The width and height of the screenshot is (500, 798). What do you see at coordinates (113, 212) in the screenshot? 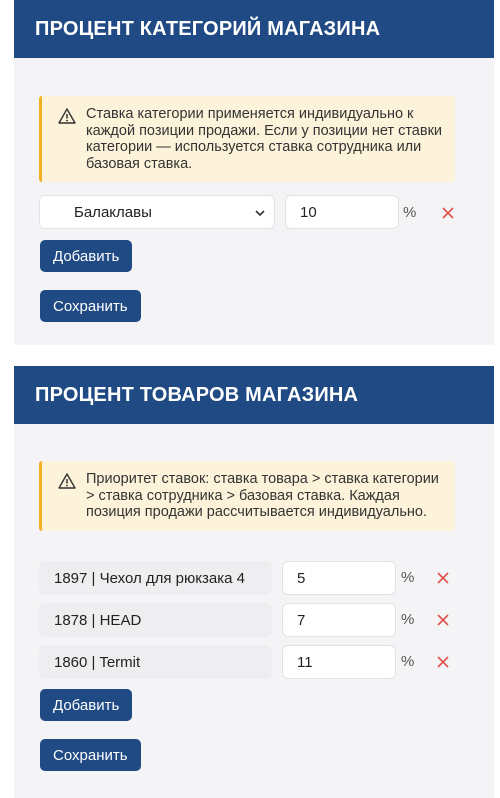
I see `category-select-value: Балаклавы` at bounding box center [113, 212].